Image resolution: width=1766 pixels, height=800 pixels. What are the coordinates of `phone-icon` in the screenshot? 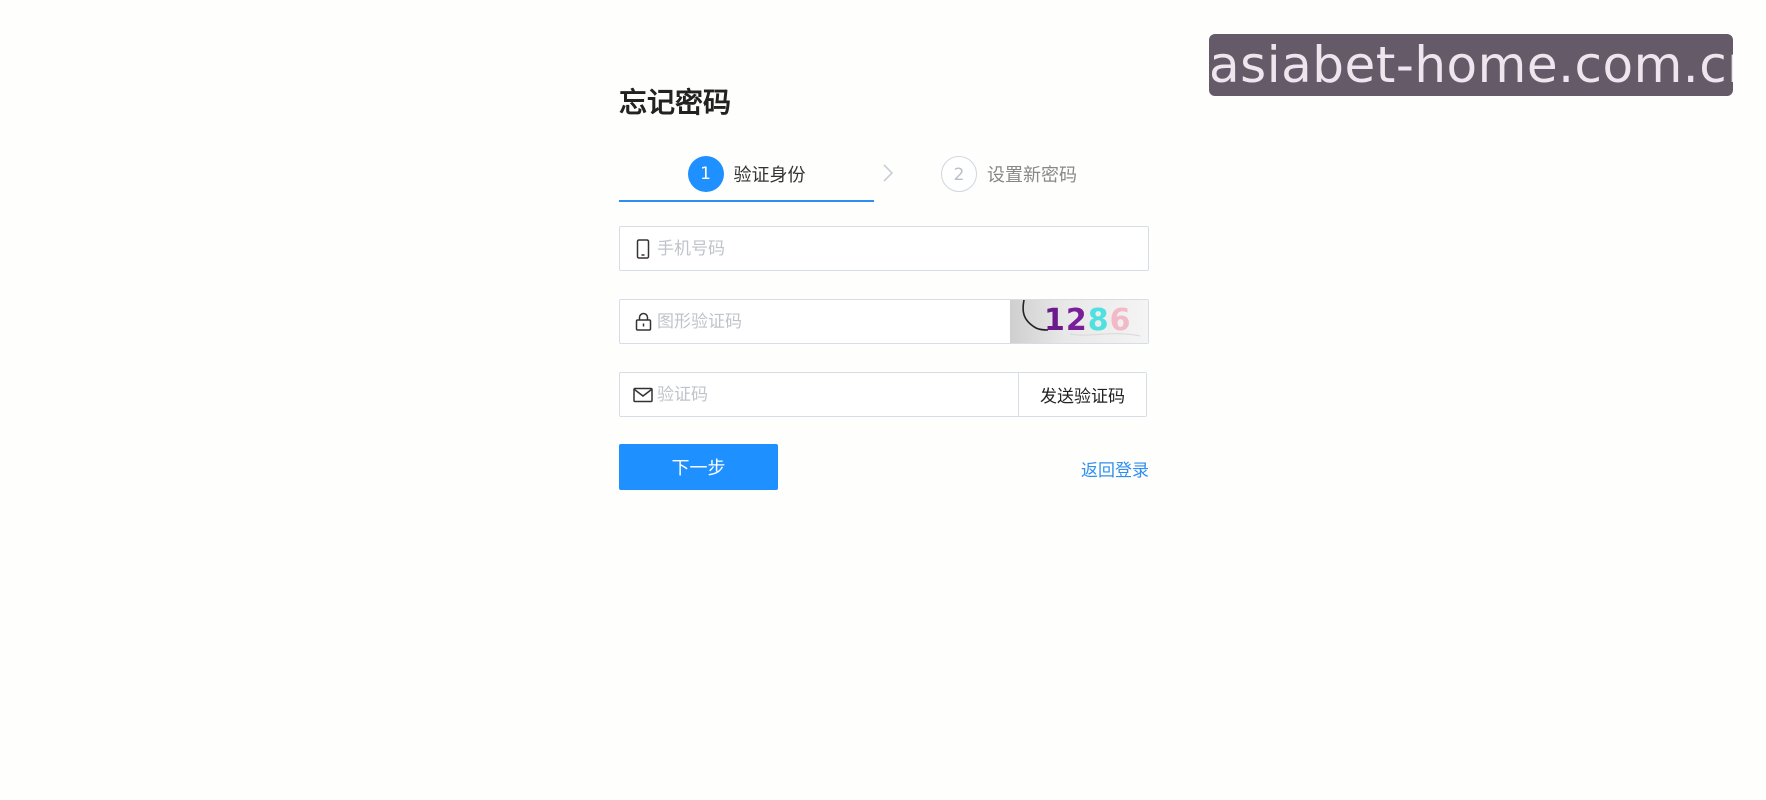 It's located at (643, 248).